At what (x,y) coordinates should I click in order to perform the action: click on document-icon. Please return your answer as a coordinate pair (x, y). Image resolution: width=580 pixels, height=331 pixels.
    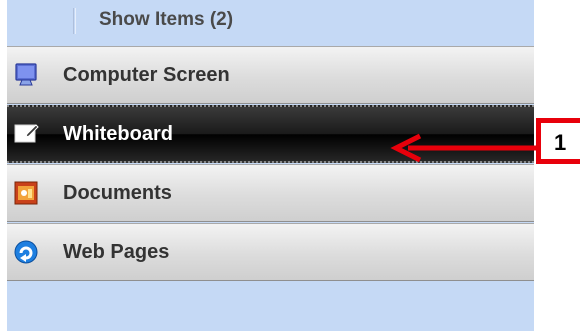
    Looking at the image, I should click on (26, 193).